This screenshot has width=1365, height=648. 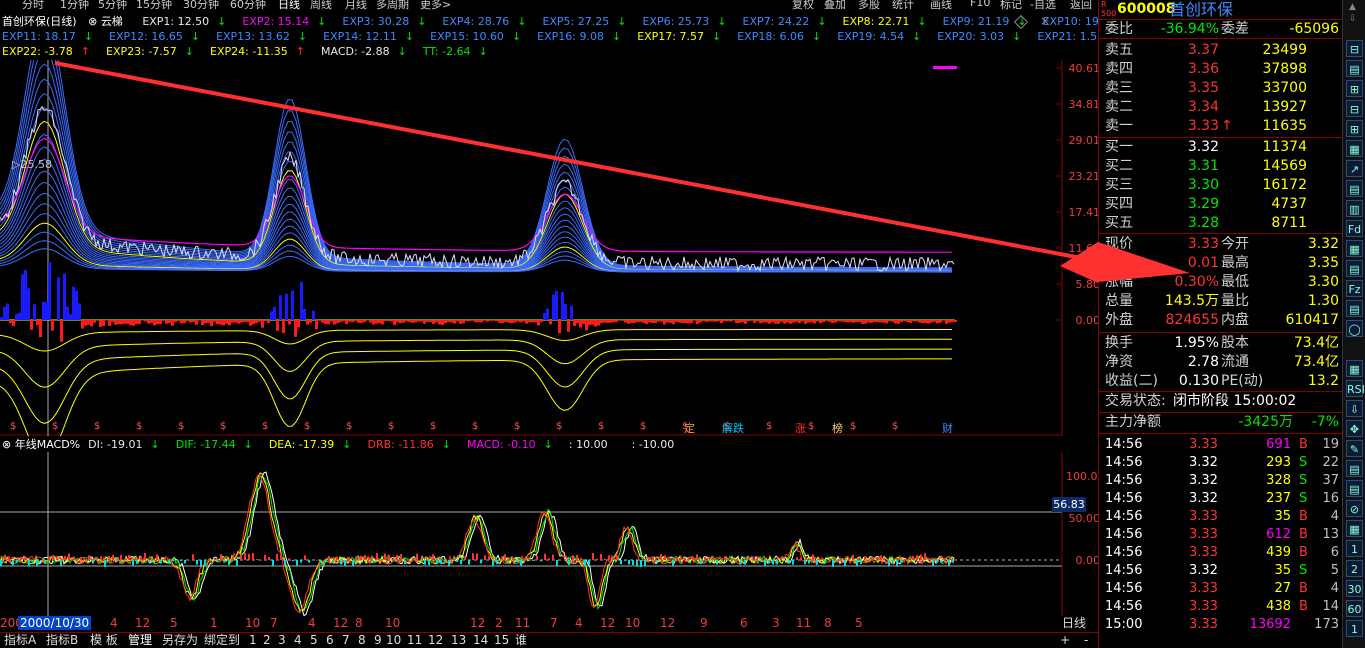 What do you see at coordinates (1354, 288) in the screenshot?
I see `fz-icon: Fz` at bounding box center [1354, 288].